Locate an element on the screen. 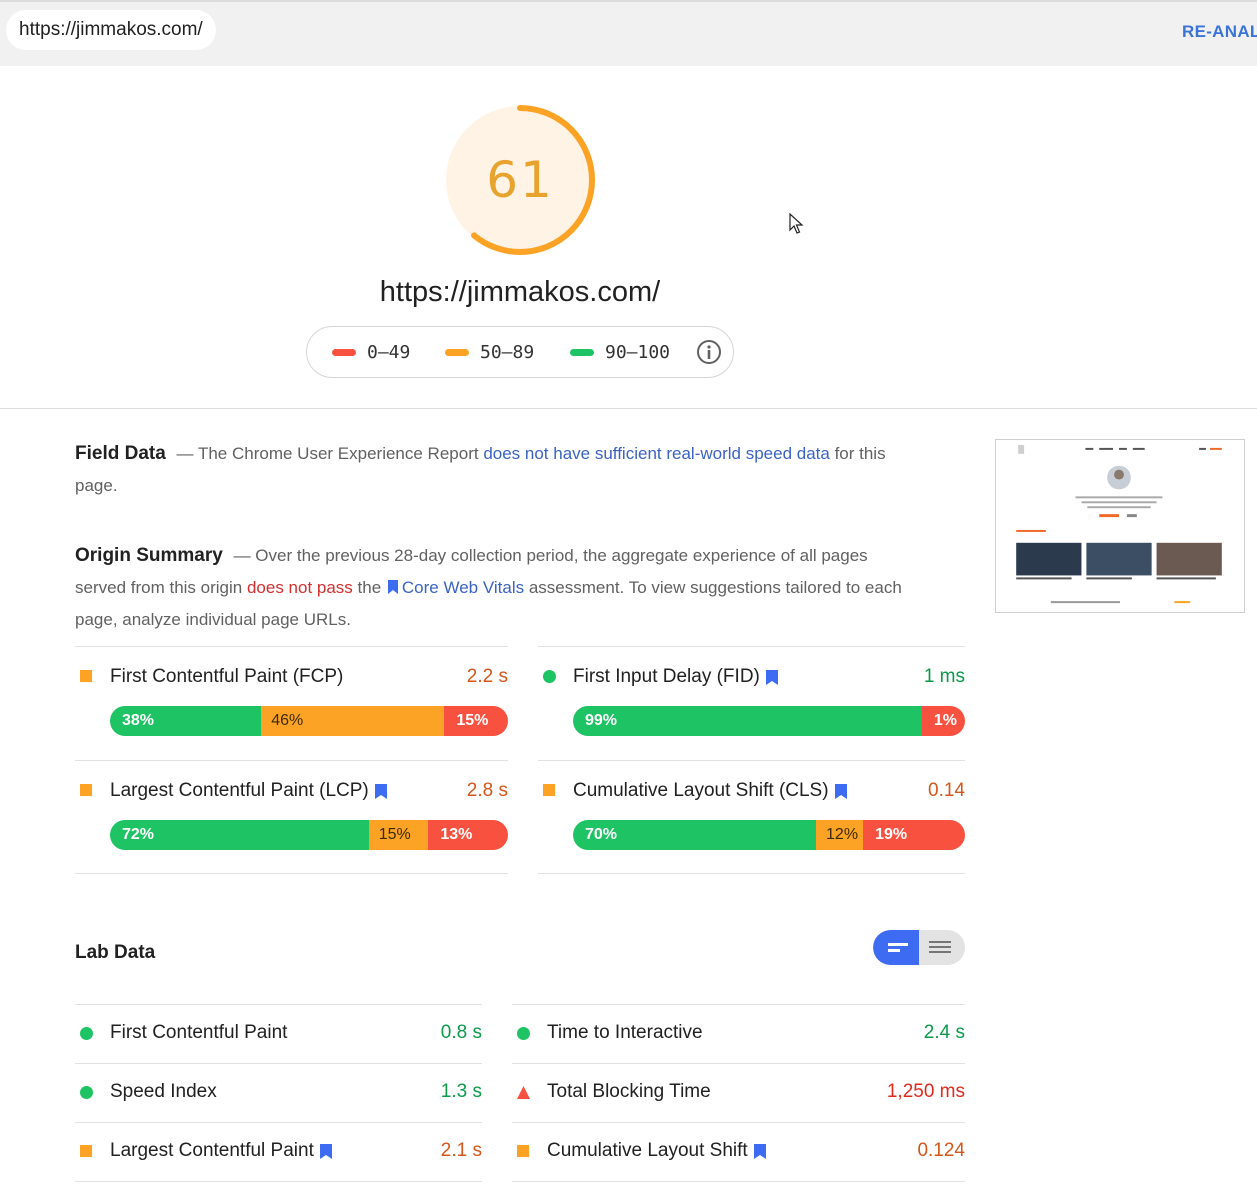 The width and height of the screenshot is (1257, 1196). distribution-segment: 12% is located at coordinates (840, 835).